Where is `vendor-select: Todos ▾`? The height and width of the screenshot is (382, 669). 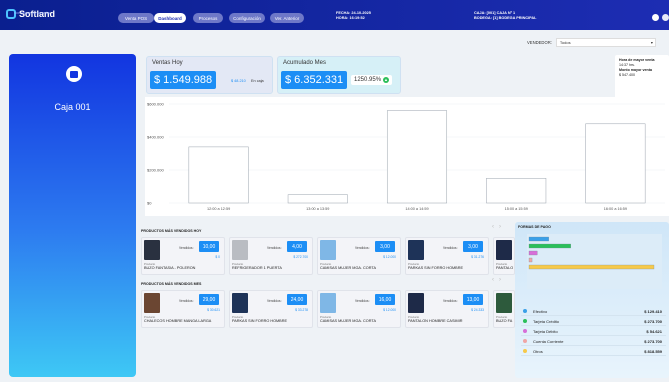 vendor-select: Todos ▾ is located at coordinates (605, 42).